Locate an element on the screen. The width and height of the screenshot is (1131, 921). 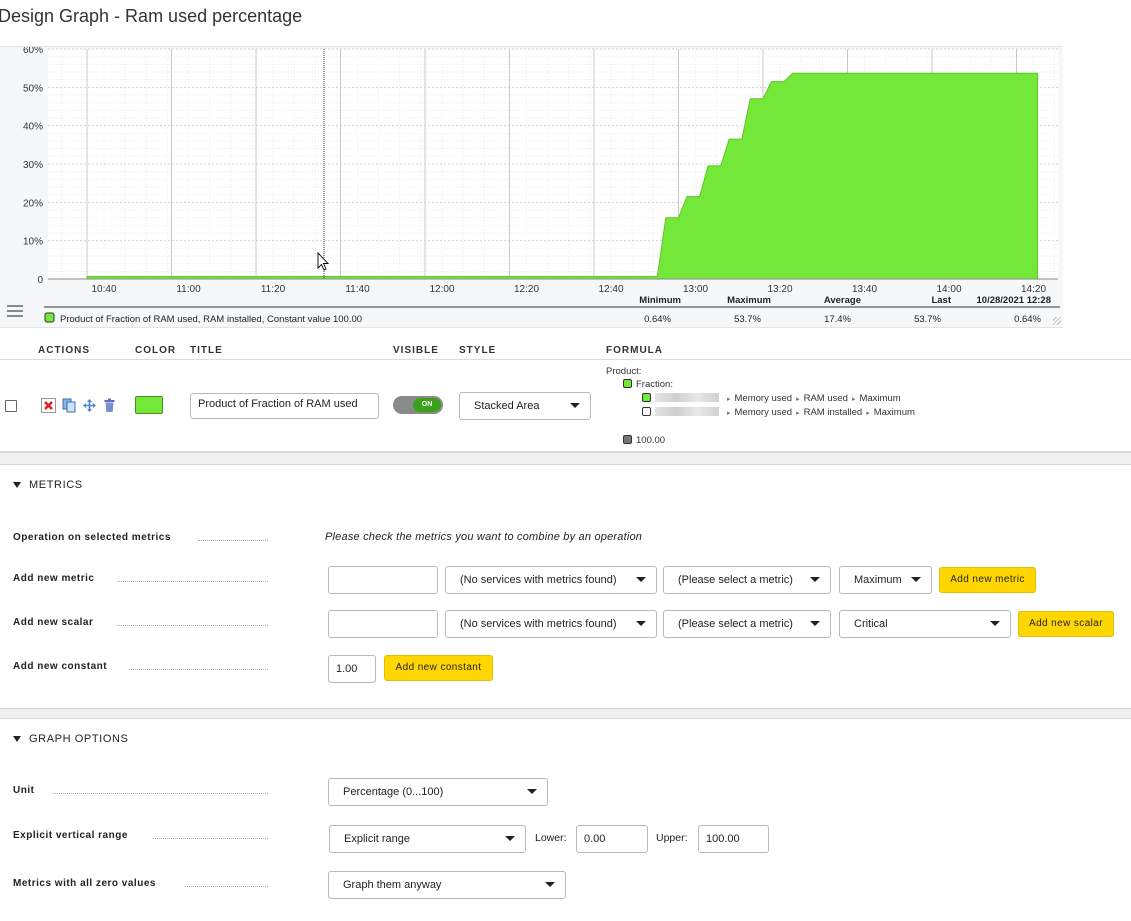
x-tick-label: 12:40 is located at coordinates (610, 289).